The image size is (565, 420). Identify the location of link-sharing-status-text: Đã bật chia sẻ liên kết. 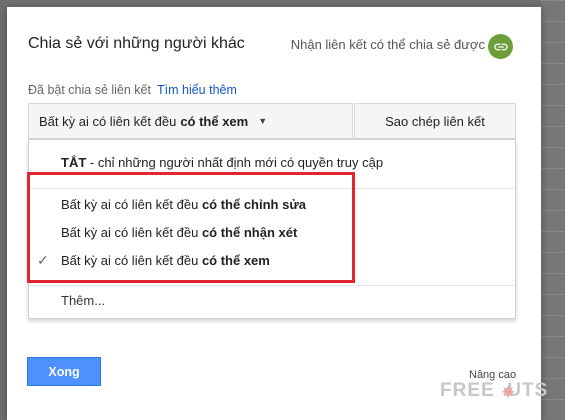
(89, 90).